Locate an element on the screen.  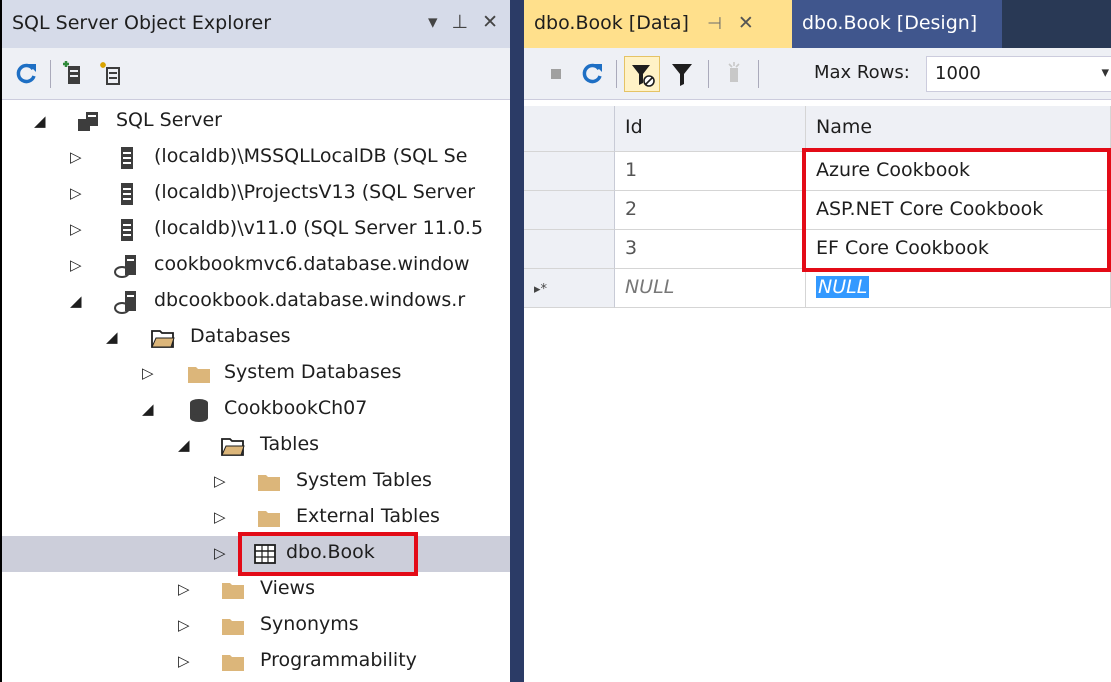
document-tabs: dbo.Book [Data] ⊣ ✕ dbo.Book [Design] is located at coordinates (817, 24).